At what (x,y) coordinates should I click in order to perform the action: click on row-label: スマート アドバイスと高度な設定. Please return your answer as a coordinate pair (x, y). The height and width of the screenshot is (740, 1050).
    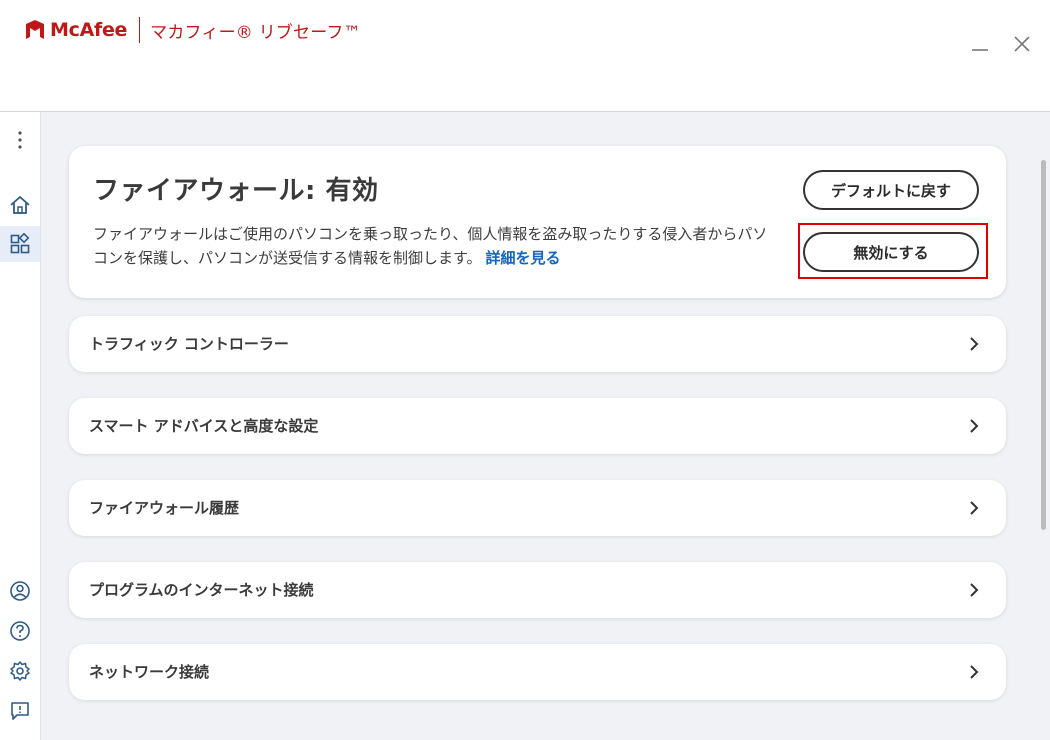
    Looking at the image, I should click on (204, 426).